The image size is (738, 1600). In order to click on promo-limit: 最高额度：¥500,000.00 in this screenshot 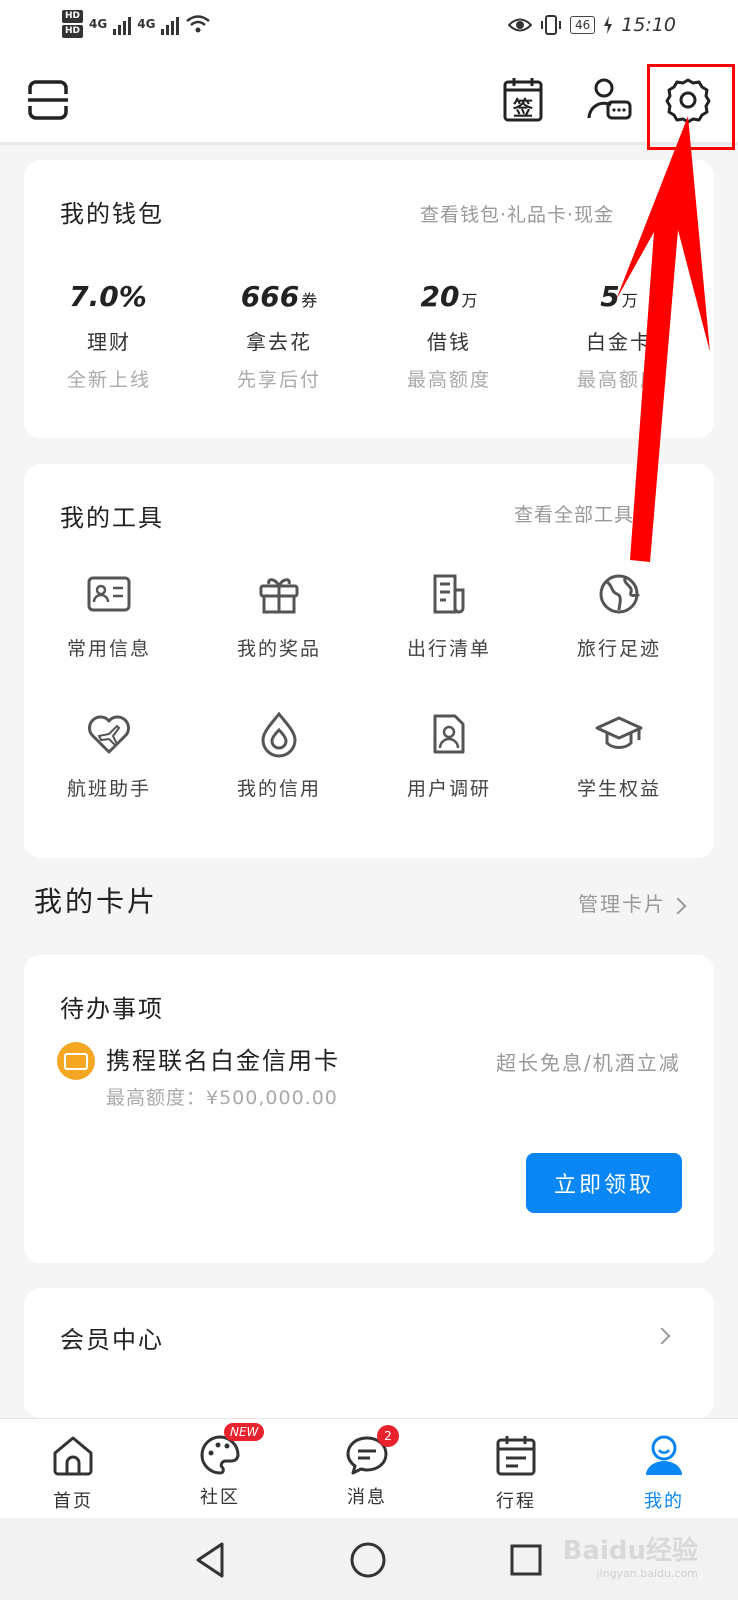, I will do `click(222, 1098)`.